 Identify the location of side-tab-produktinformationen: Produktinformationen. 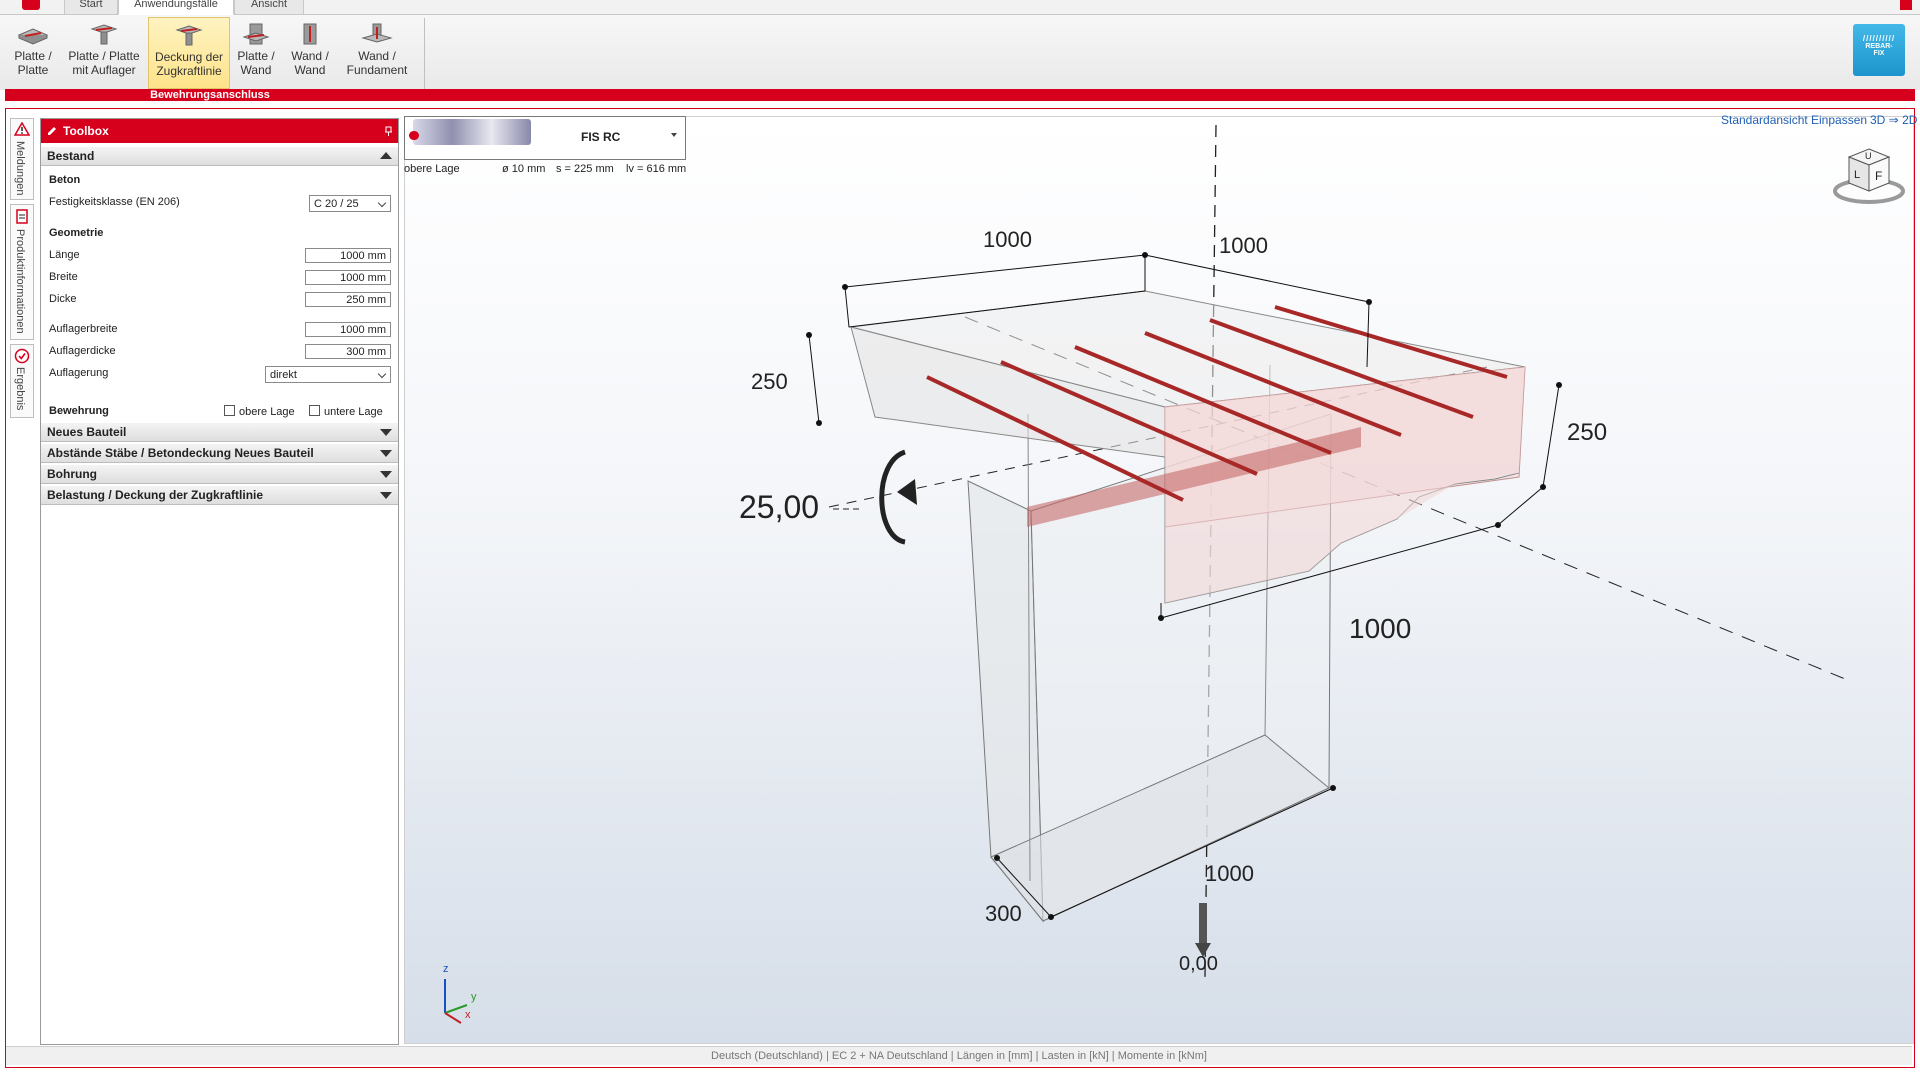
(22, 272).